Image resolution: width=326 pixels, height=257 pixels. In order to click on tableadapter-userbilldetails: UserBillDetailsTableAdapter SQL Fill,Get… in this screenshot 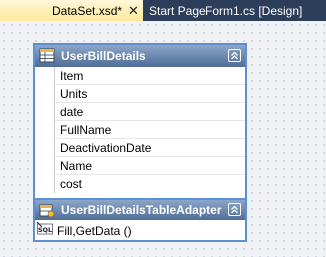, I will do `click(140, 220)`.